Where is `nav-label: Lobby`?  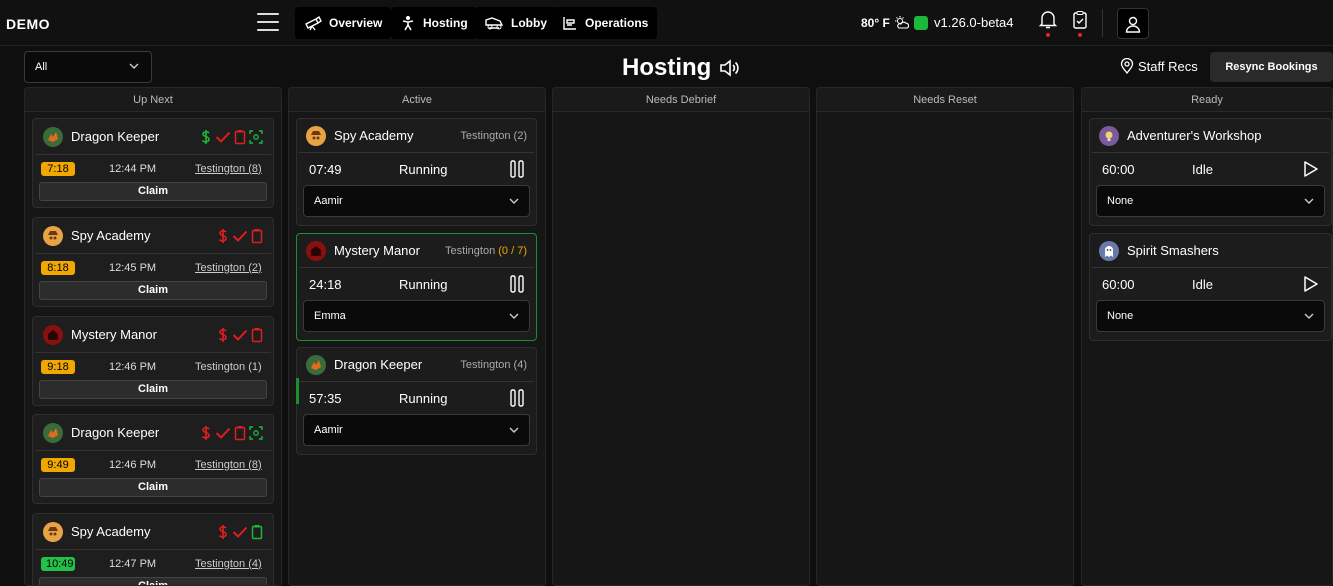
nav-label: Lobby is located at coordinates (529, 23).